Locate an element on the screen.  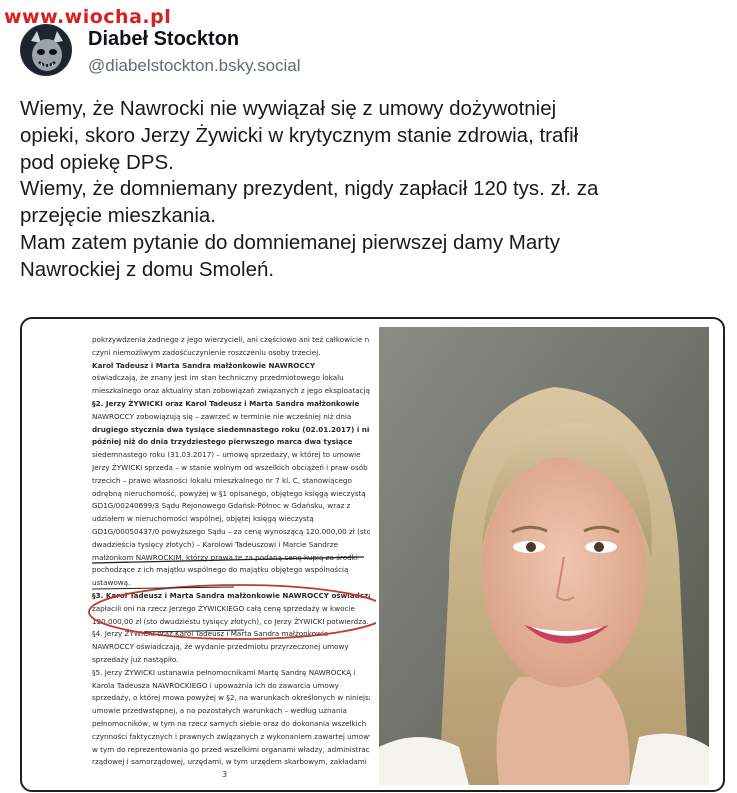
avatar is located at coordinates (46, 50).